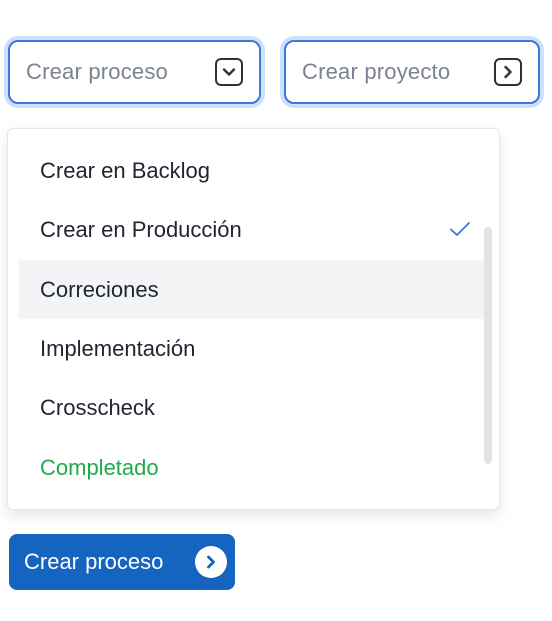 The height and width of the screenshot is (621, 552). Describe the element at coordinates (253, 467) in the screenshot. I see `option-completado: Completado` at that location.